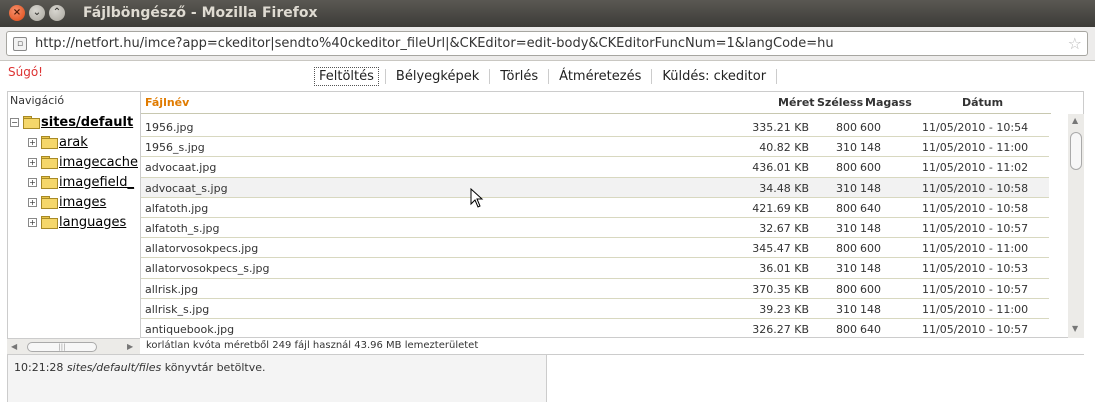 The height and width of the screenshot is (402, 1095). Describe the element at coordinates (780, 127) in the screenshot. I see `file-size-cell: 335.21 KB` at that location.